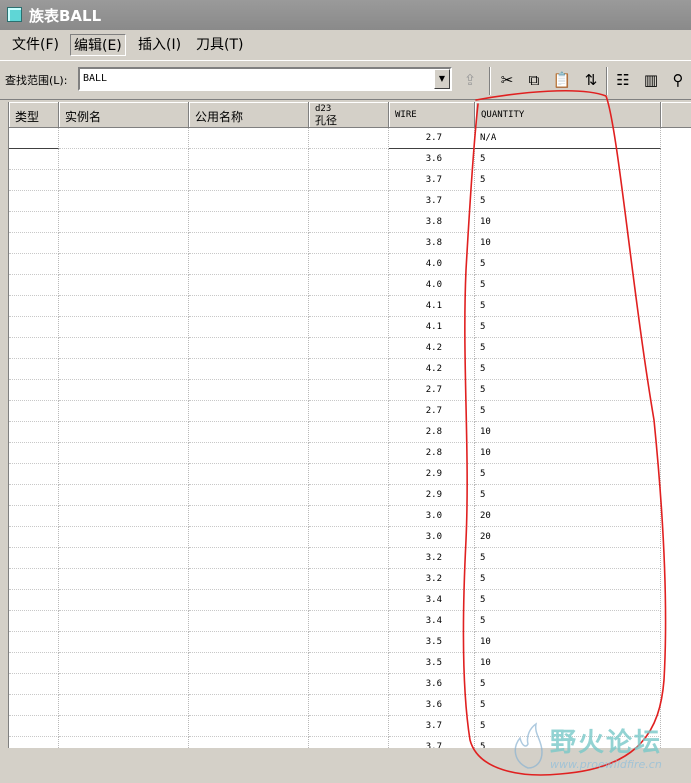 This screenshot has width=691, height=783. I want to click on cut-icon: ✂, so click(507, 80).